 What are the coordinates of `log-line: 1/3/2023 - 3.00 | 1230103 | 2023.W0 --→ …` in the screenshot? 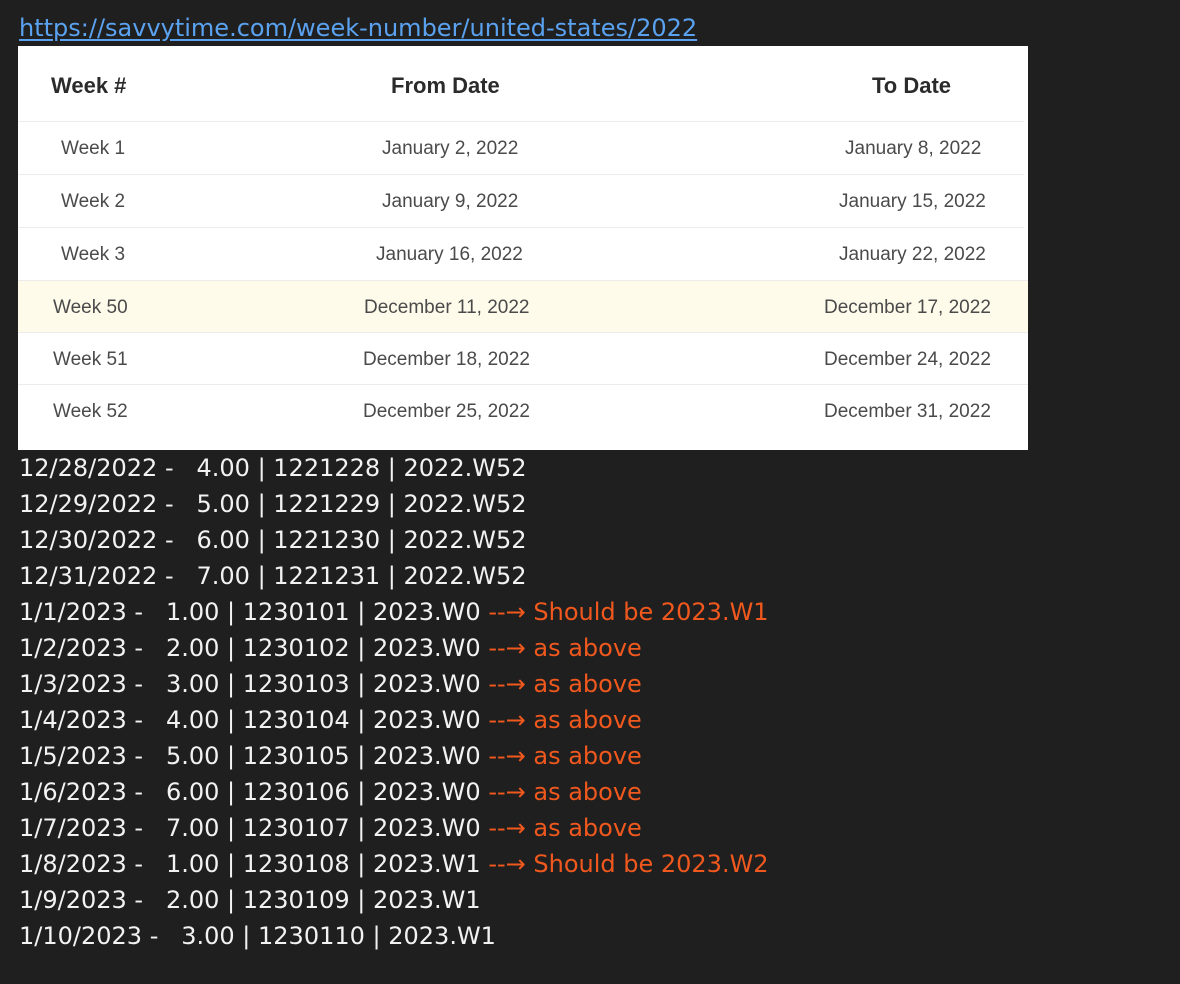 It's located at (394, 684).